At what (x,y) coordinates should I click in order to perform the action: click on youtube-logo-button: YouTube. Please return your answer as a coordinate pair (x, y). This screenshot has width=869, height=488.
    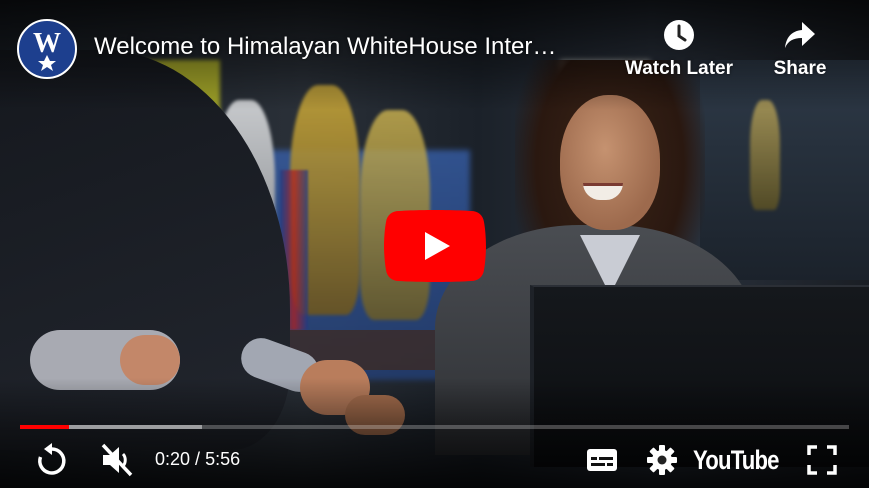
    Looking at the image, I should click on (741, 460).